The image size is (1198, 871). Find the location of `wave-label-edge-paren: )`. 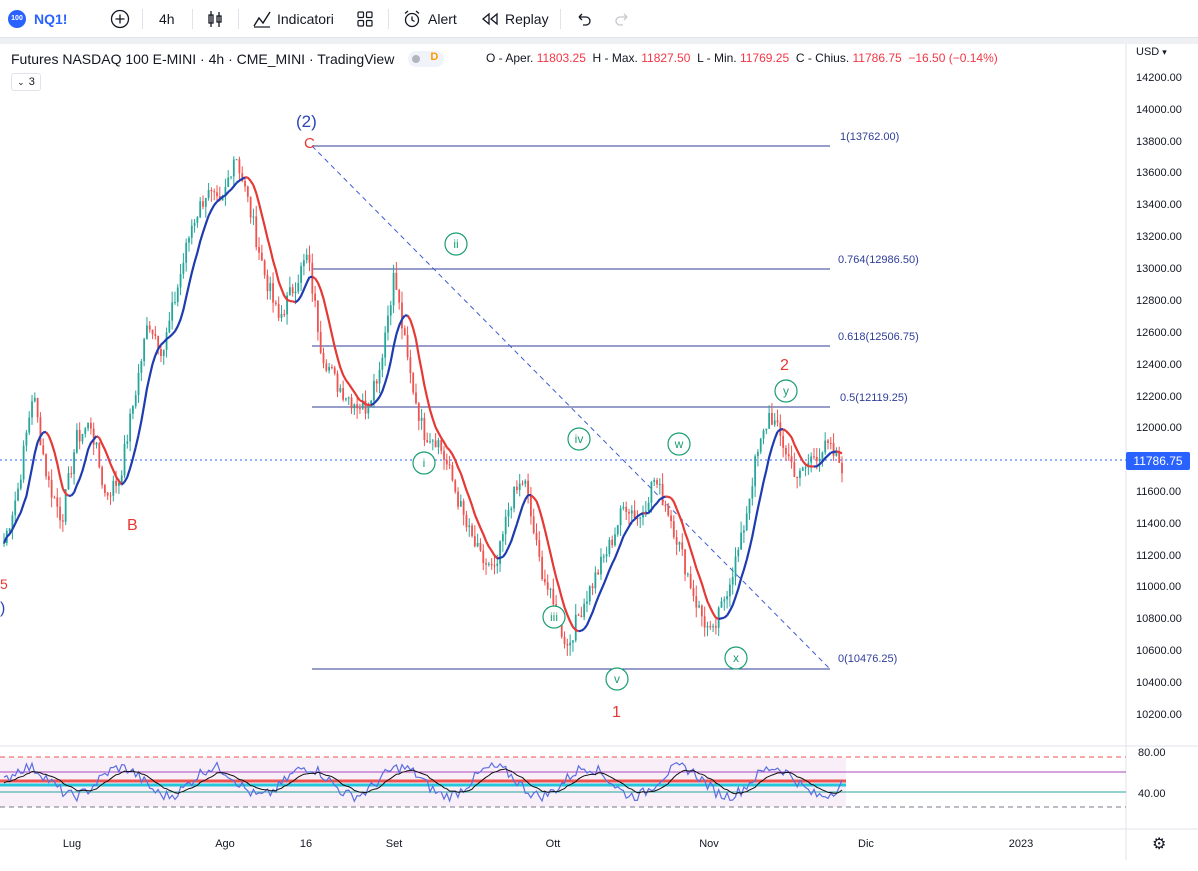

wave-label-edge-paren: ) is located at coordinates (2, 608).